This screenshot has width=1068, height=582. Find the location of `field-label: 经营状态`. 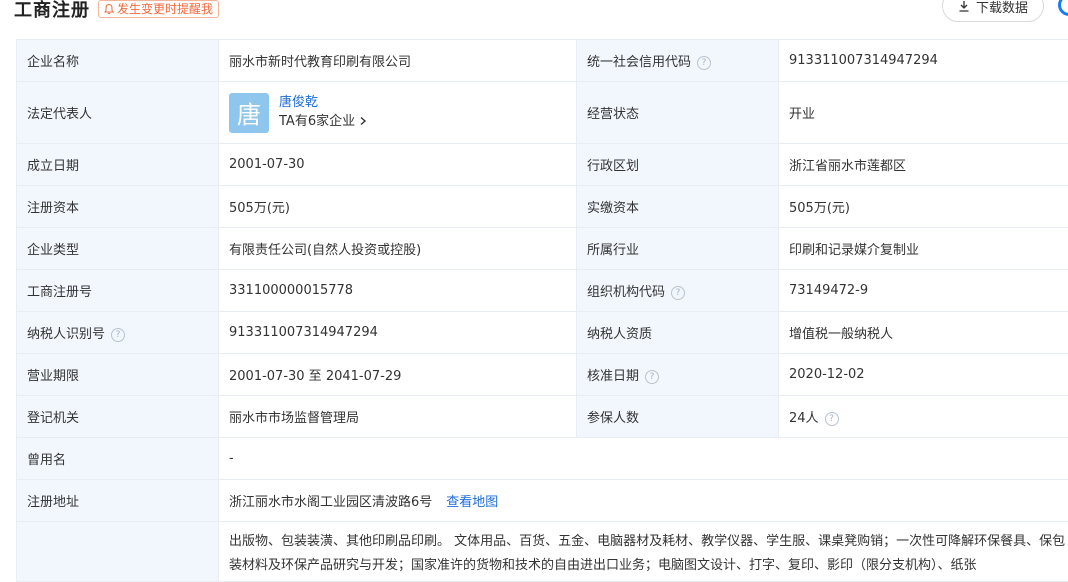

field-label: 经营状态 is located at coordinates (678, 113).